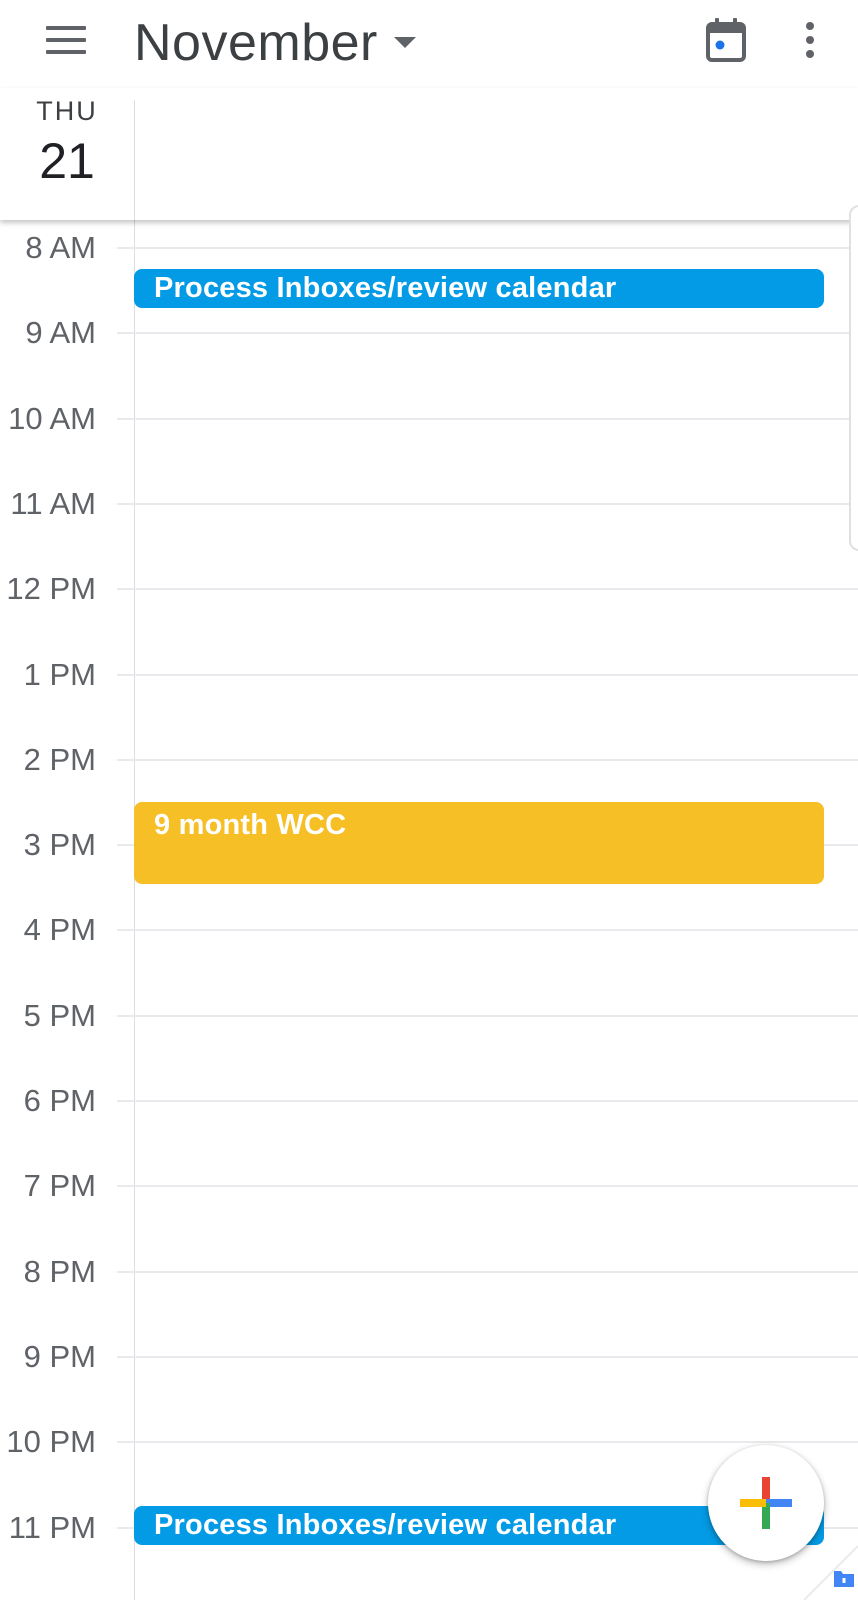  What do you see at coordinates (134, 910) in the screenshot?
I see `time-column-divider` at bounding box center [134, 910].